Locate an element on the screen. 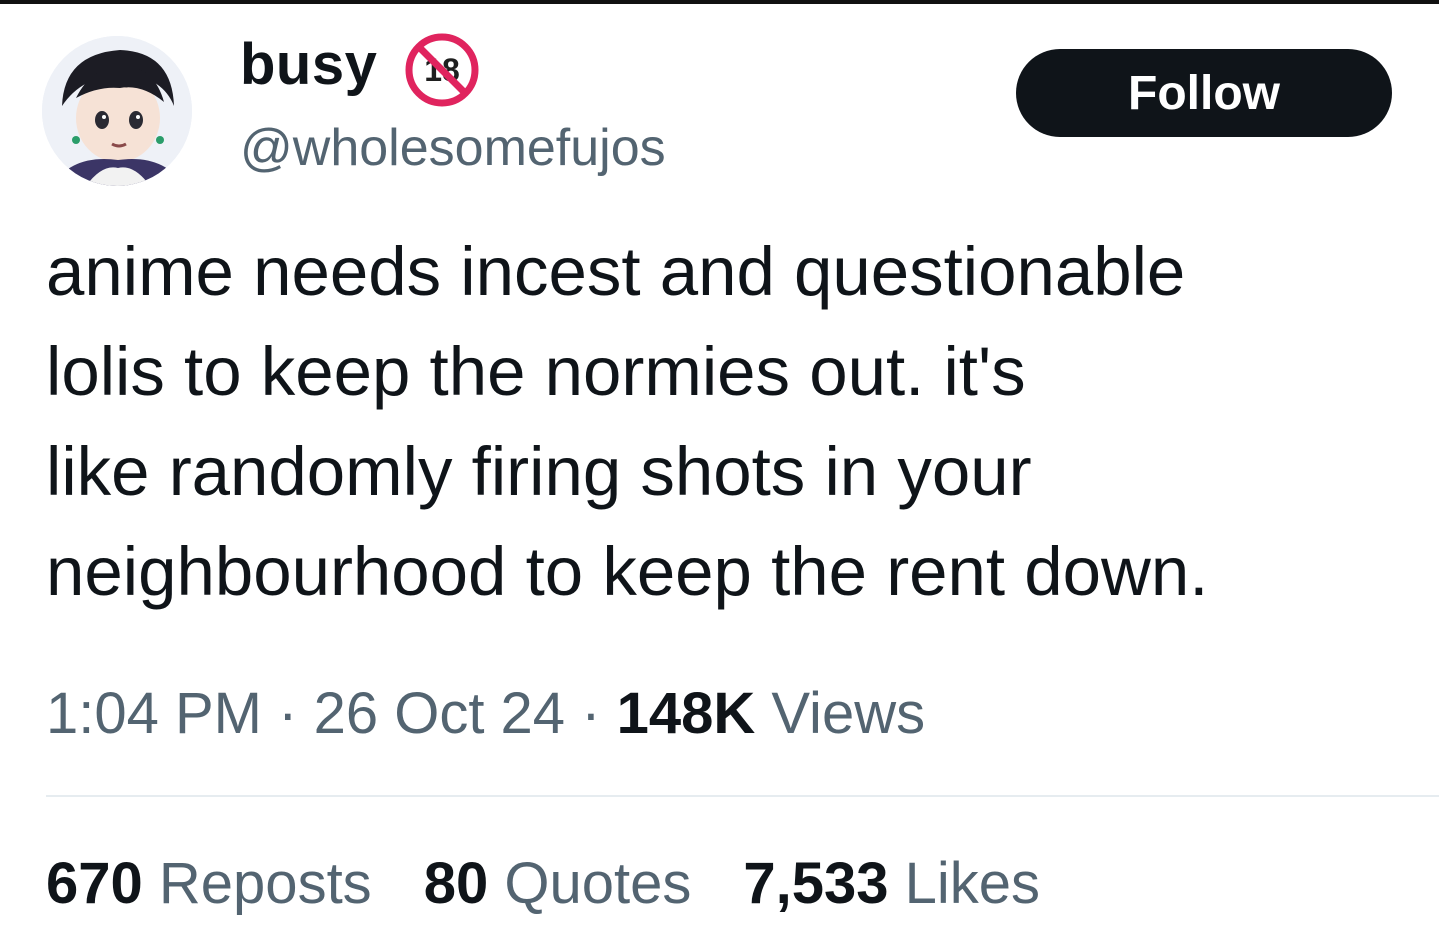  likes-count: 7,533 is located at coordinates (816, 883).